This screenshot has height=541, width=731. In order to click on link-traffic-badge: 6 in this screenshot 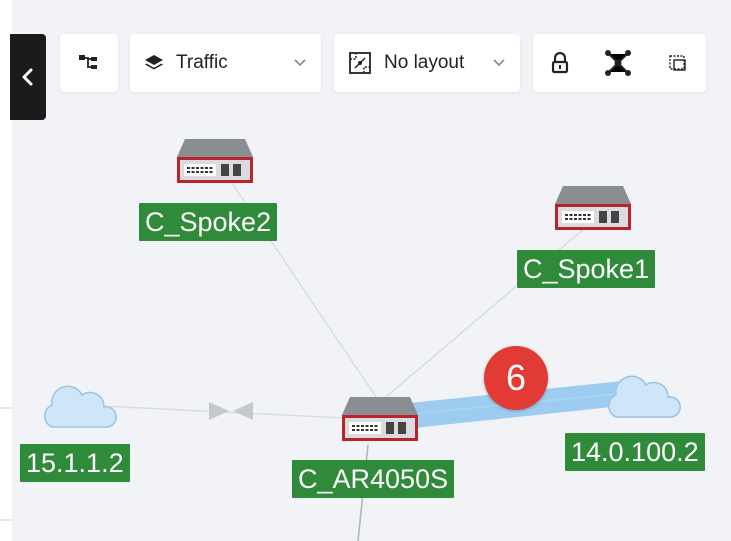, I will do `click(516, 378)`.